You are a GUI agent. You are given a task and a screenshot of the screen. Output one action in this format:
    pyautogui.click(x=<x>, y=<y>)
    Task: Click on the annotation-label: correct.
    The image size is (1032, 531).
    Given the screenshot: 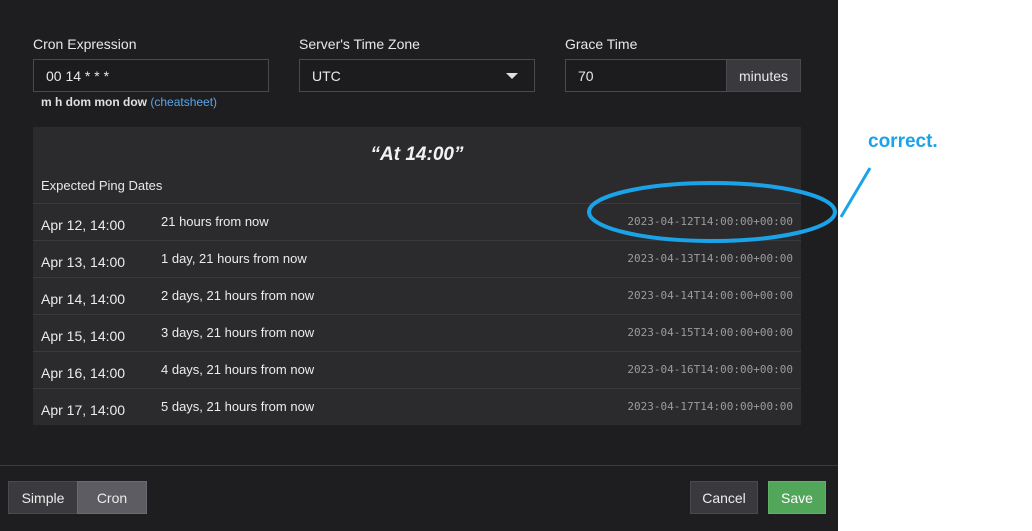 What is the action you would take?
    pyautogui.click(x=903, y=141)
    